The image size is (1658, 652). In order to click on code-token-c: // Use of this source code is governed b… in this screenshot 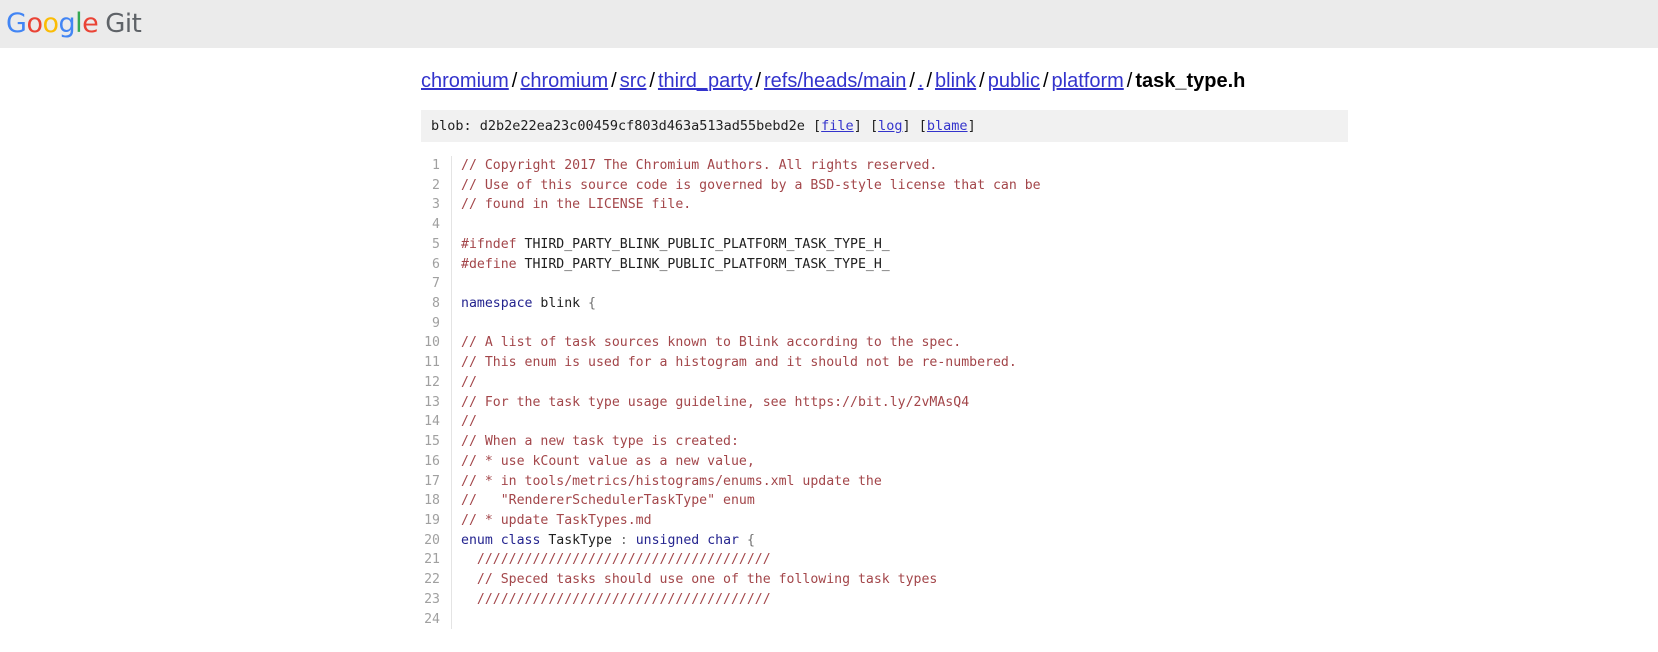, I will do `click(751, 185)`.